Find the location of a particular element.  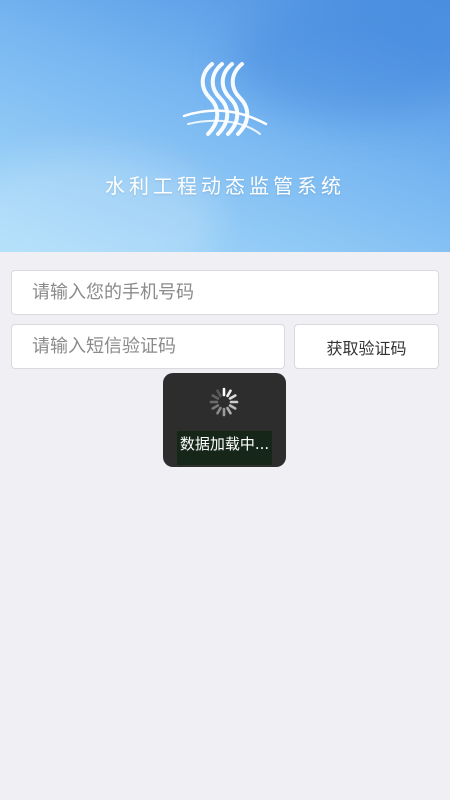

app-title: 水利工程动态监管系统 is located at coordinates (225, 186).